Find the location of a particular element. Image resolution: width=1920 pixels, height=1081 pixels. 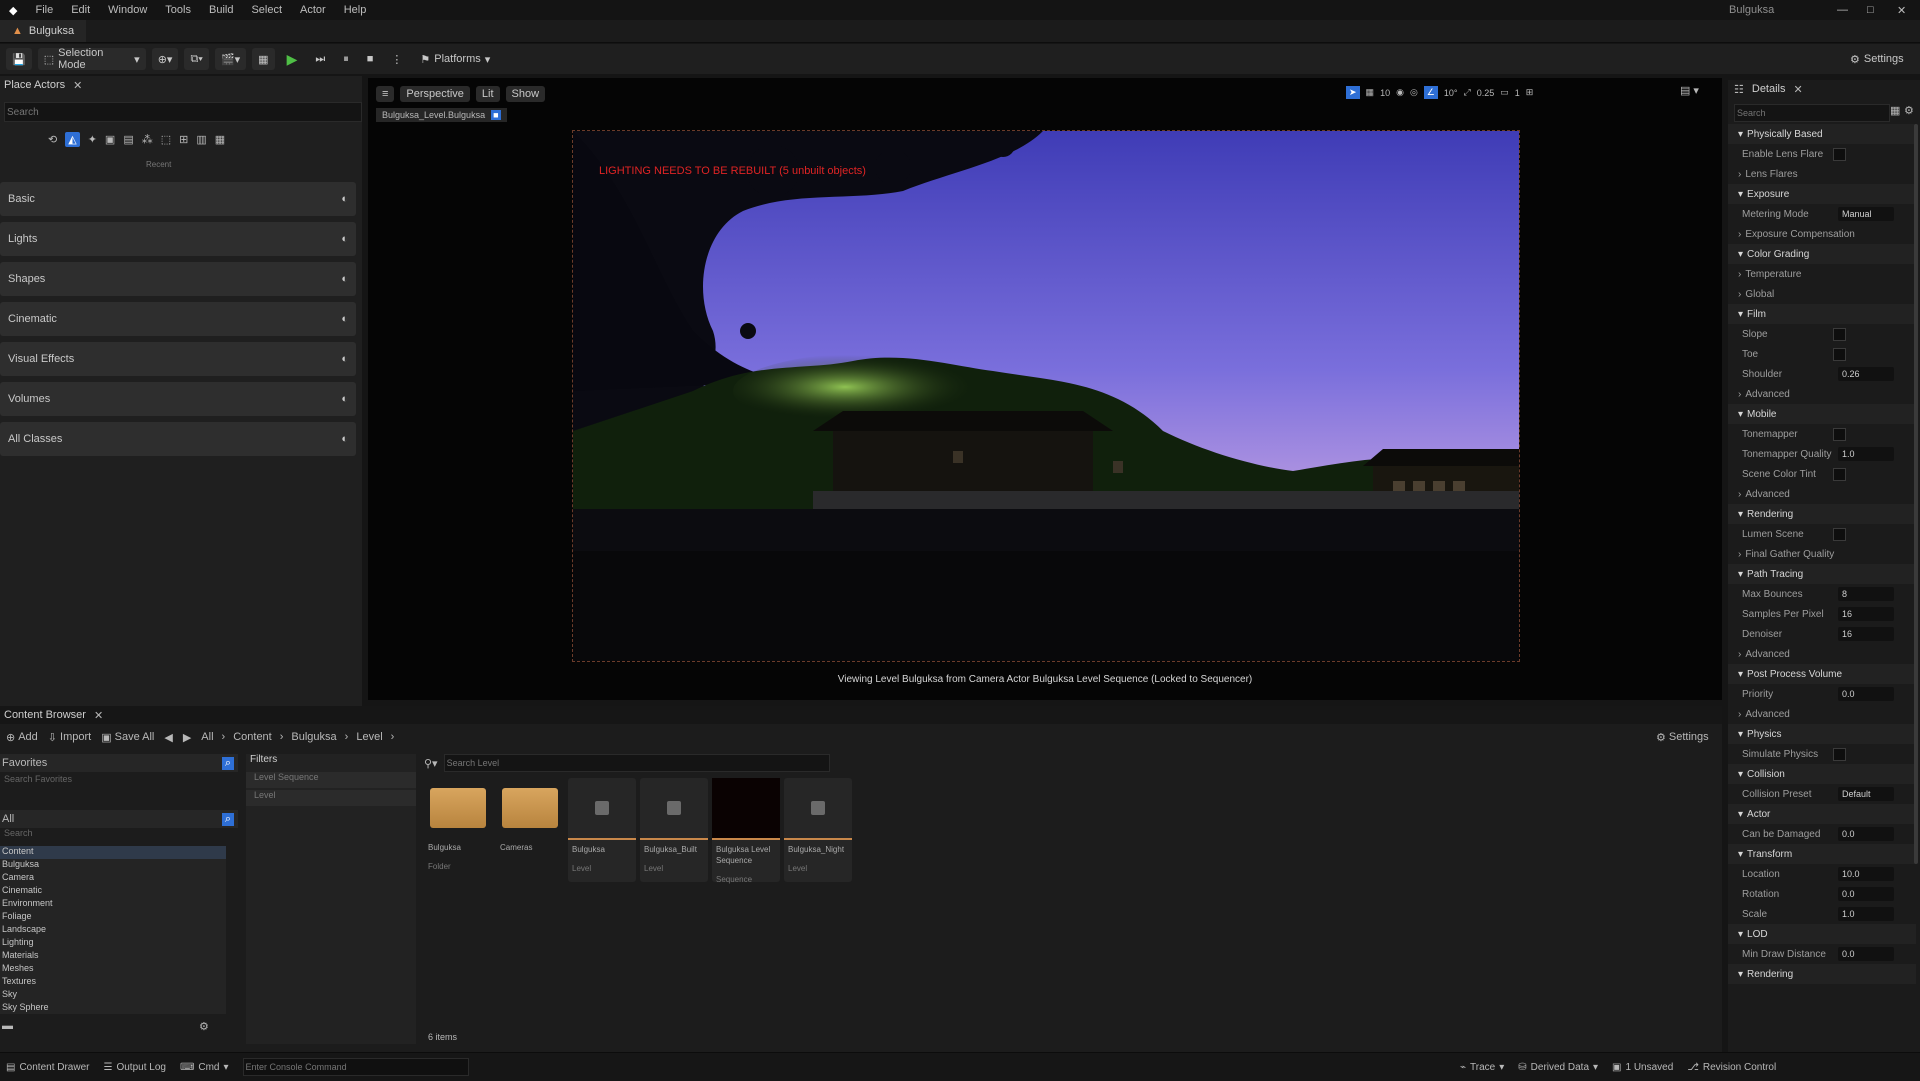

search-icon: ⌕ is located at coordinates (227, 819).